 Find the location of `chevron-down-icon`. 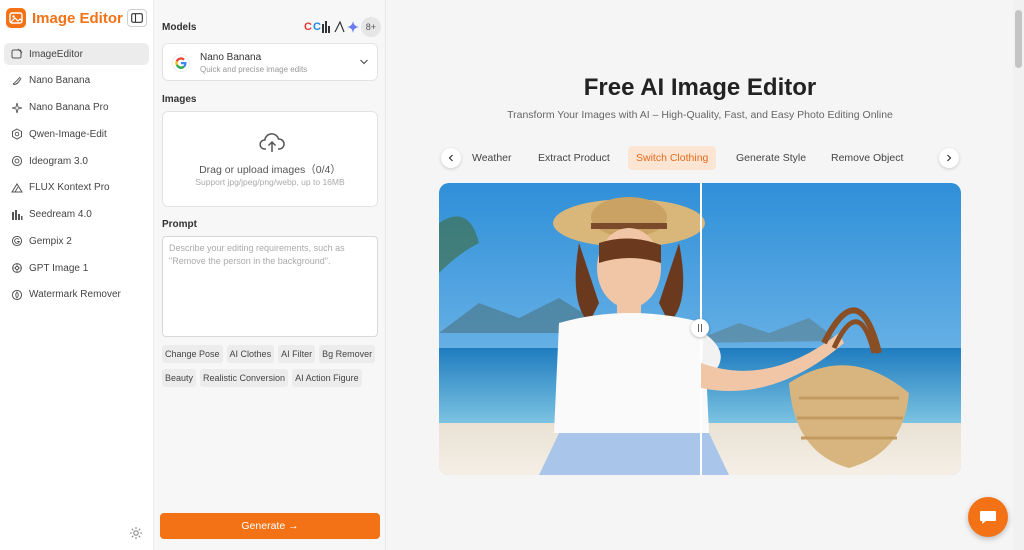

chevron-down-icon is located at coordinates (364, 62).